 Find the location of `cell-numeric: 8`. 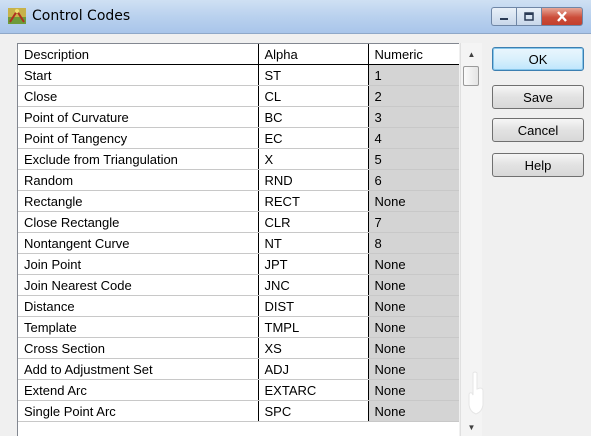

cell-numeric: 8 is located at coordinates (413, 243).